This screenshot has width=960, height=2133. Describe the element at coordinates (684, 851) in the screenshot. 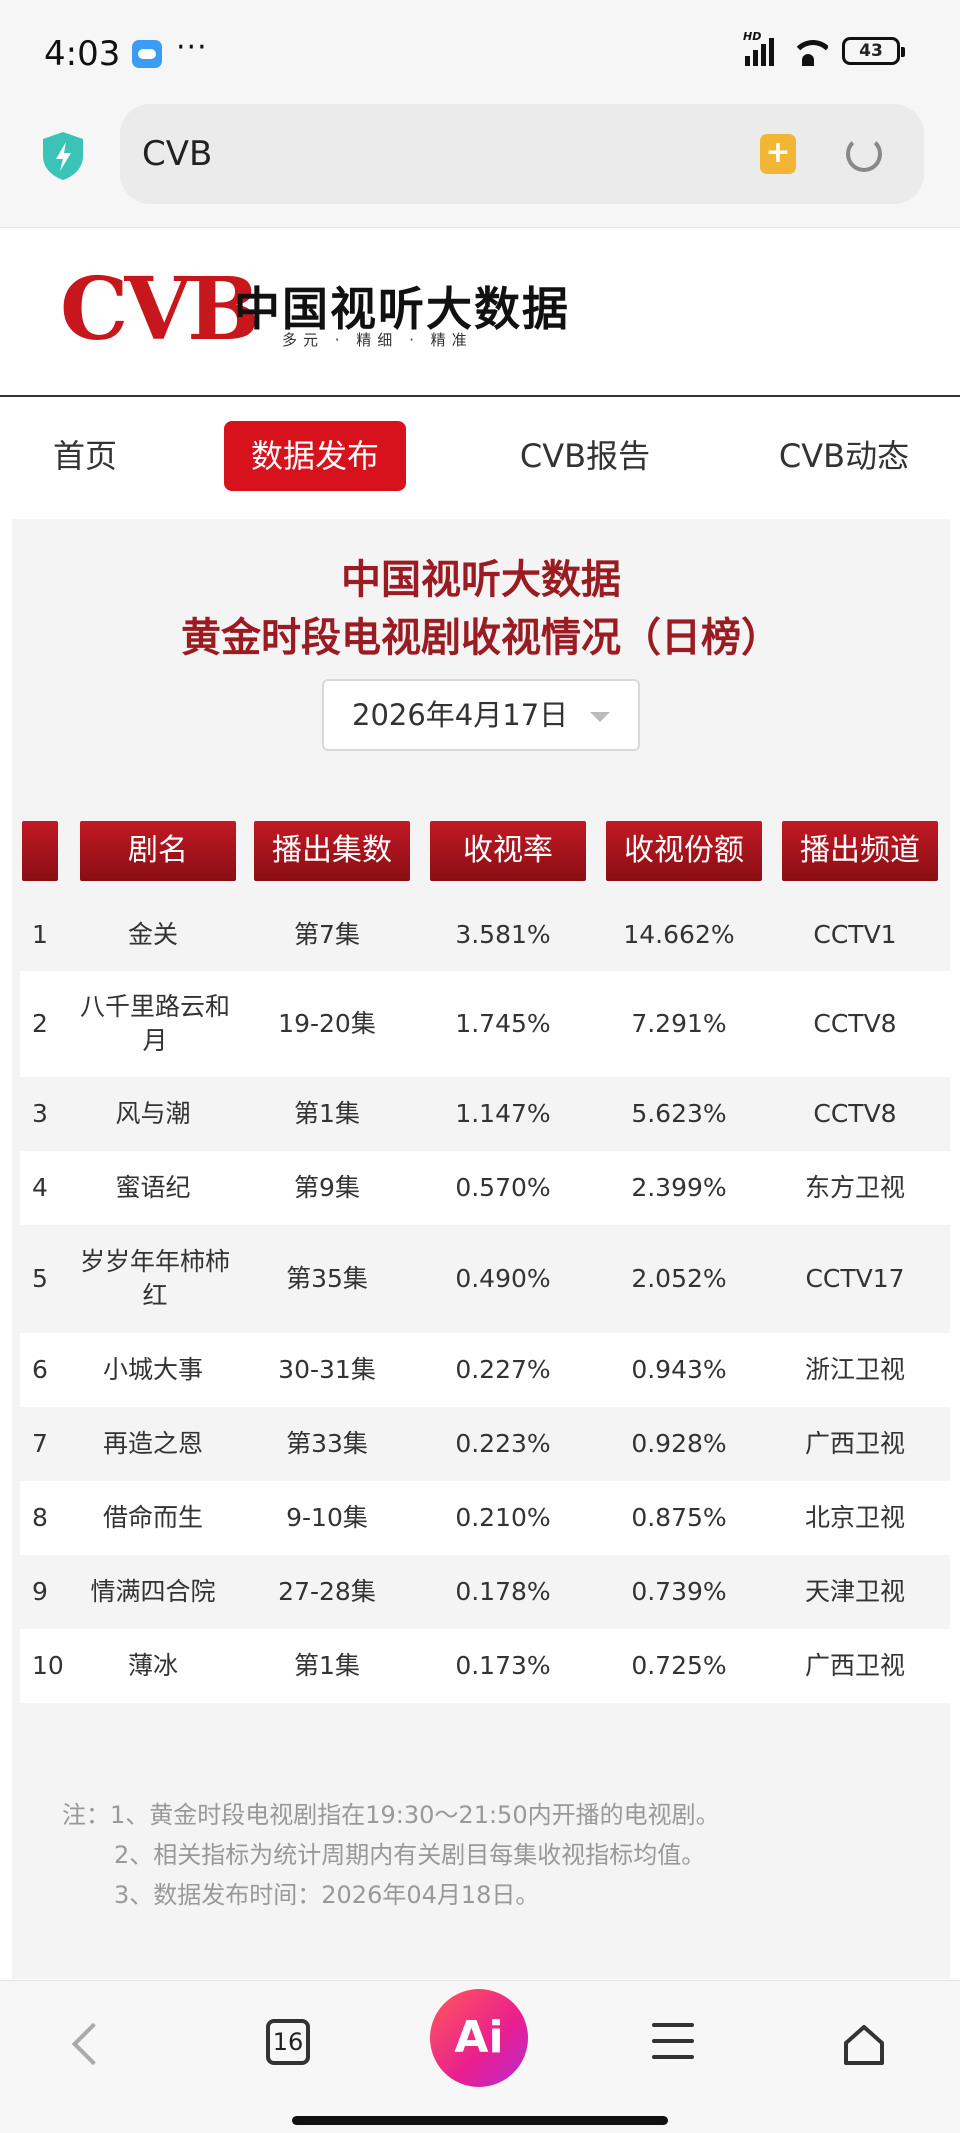

I see `table-header-share: 收视份额` at that location.